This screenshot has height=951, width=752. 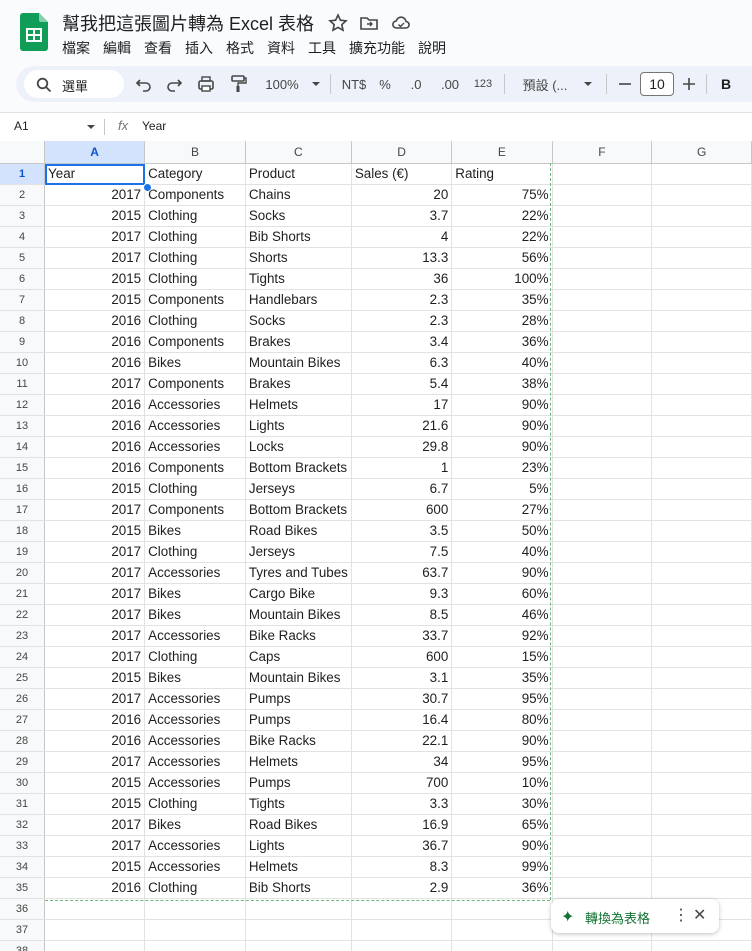 What do you see at coordinates (502, 321) in the screenshot?
I see `cell: 28%` at bounding box center [502, 321].